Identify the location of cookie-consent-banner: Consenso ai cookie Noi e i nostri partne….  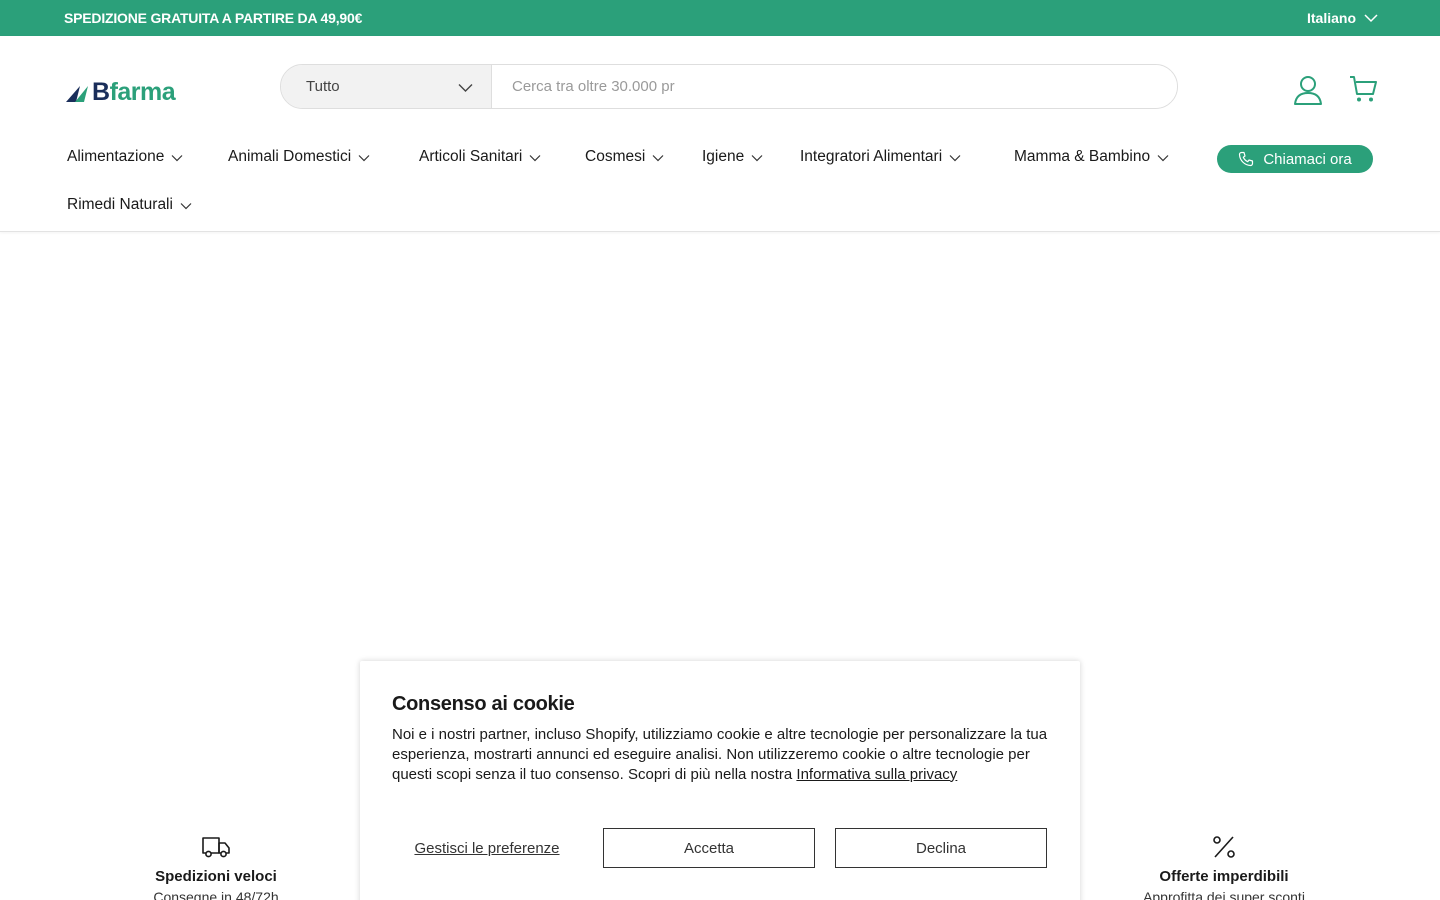
(720, 780).